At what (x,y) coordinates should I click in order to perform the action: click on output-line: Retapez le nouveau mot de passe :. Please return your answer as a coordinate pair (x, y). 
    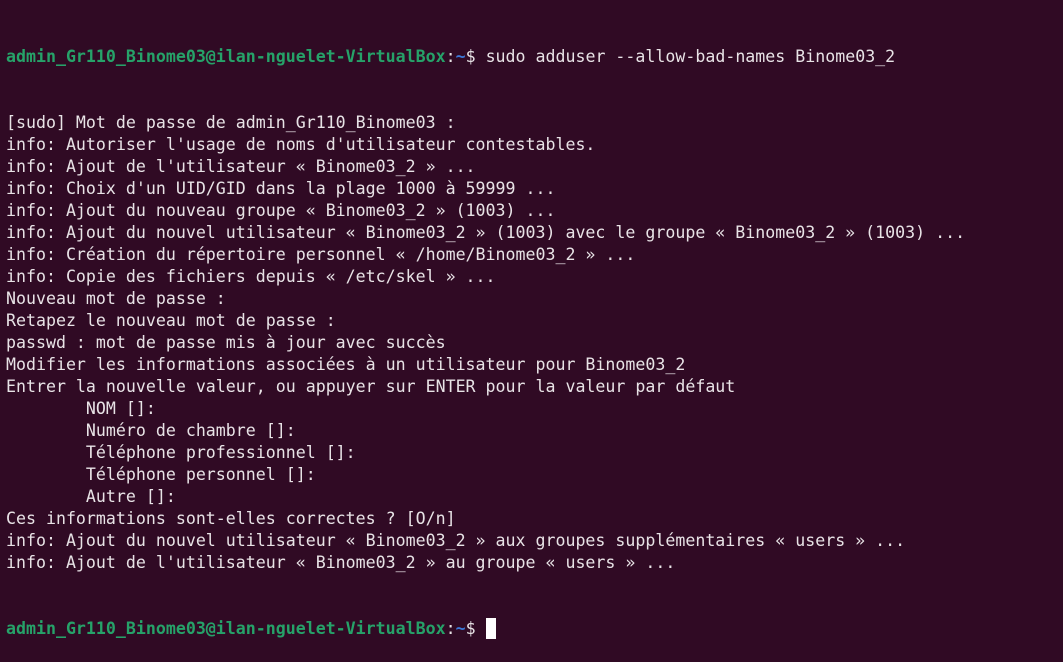
    Looking at the image, I should click on (171, 320).